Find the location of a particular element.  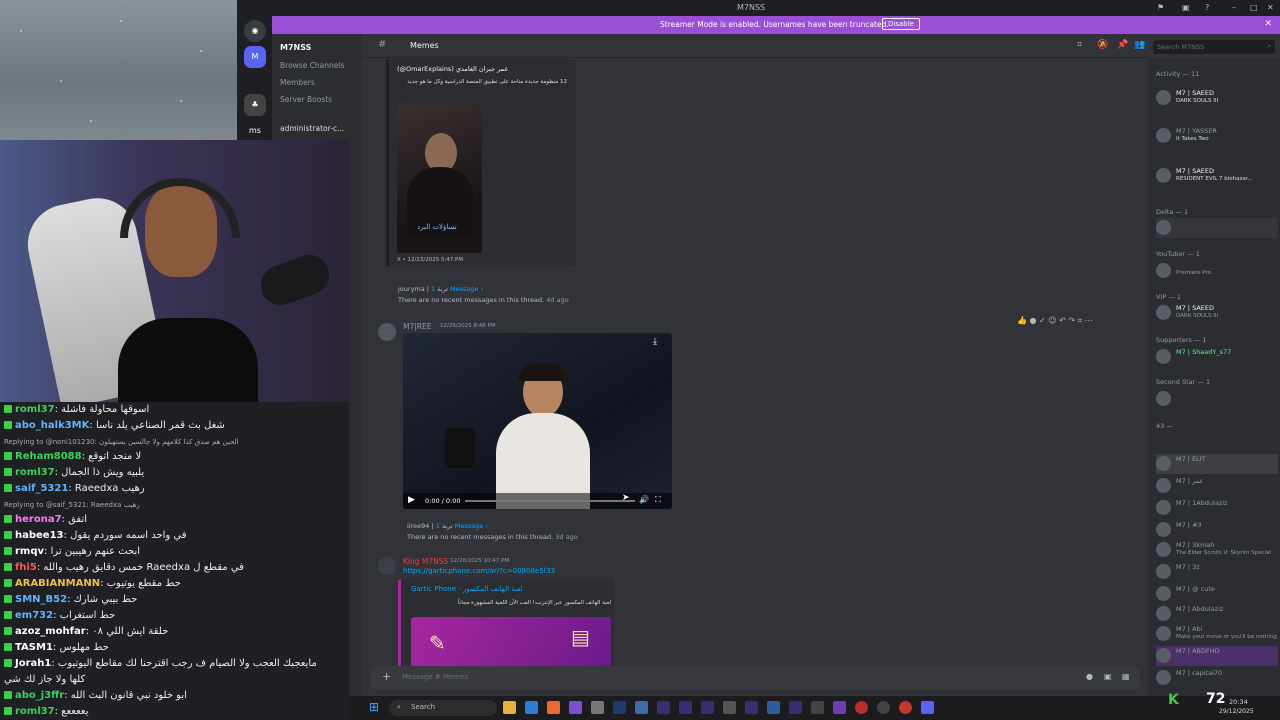

member-item is located at coordinates (1217, 399).